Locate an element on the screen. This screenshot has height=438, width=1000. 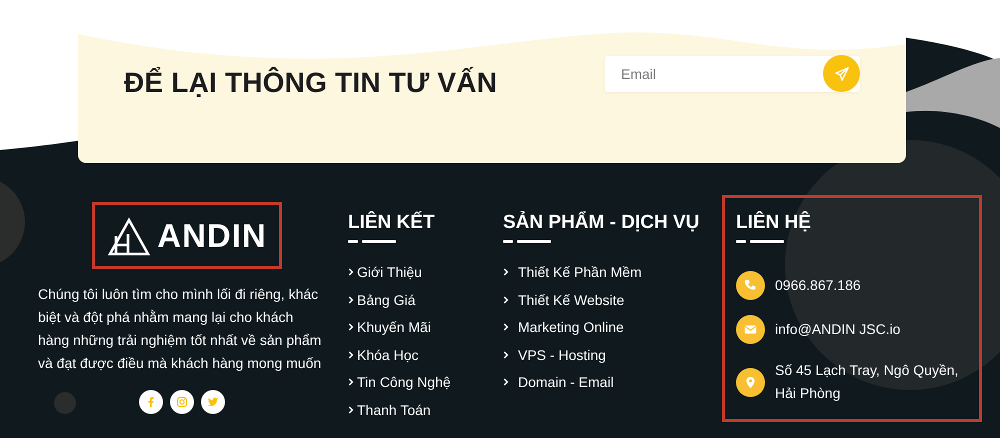
footer-link: Thiết Kế Phần Mềm is located at coordinates (580, 272).